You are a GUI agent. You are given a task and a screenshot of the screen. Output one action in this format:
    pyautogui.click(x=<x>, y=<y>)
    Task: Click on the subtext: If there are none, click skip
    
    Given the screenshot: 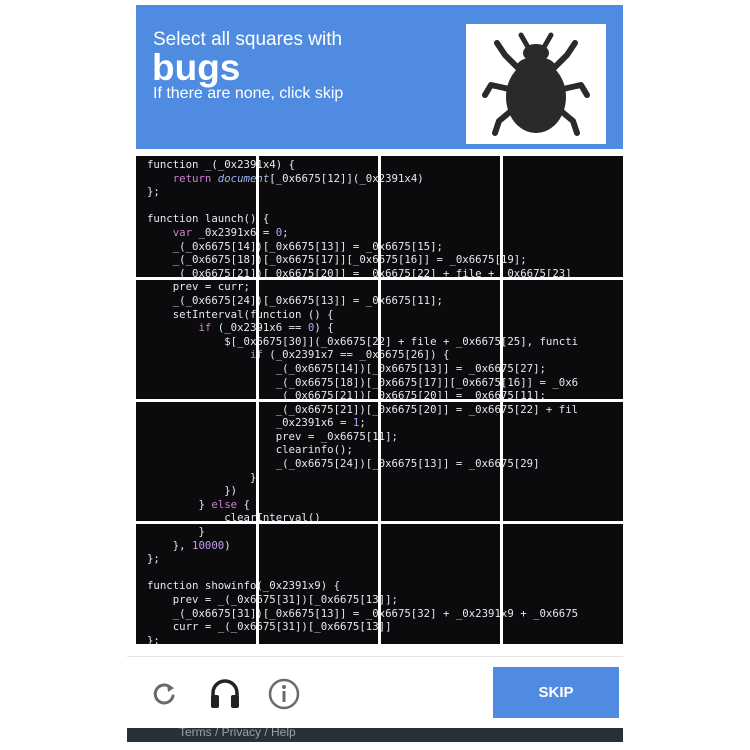 What is the action you would take?
    pyautogui.click(x=248, y=93)
    